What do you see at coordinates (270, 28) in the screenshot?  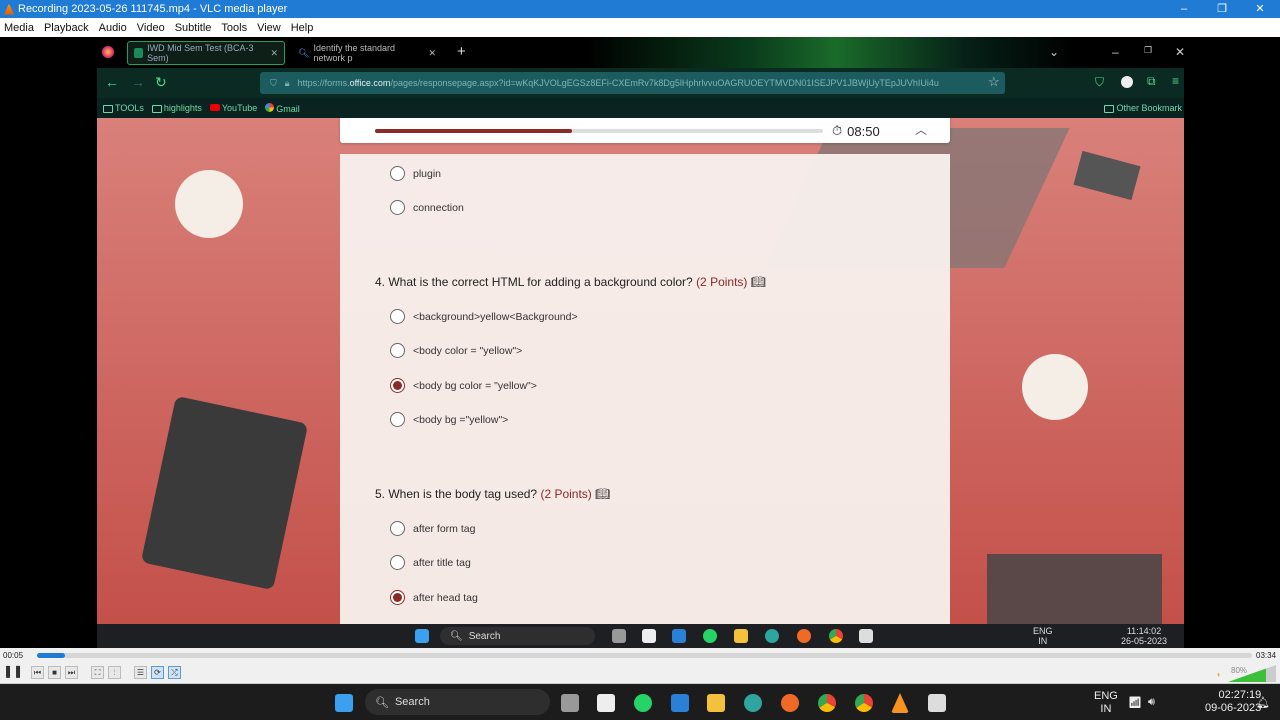 I see `menu-view: View` at bounding box center [270, 28].